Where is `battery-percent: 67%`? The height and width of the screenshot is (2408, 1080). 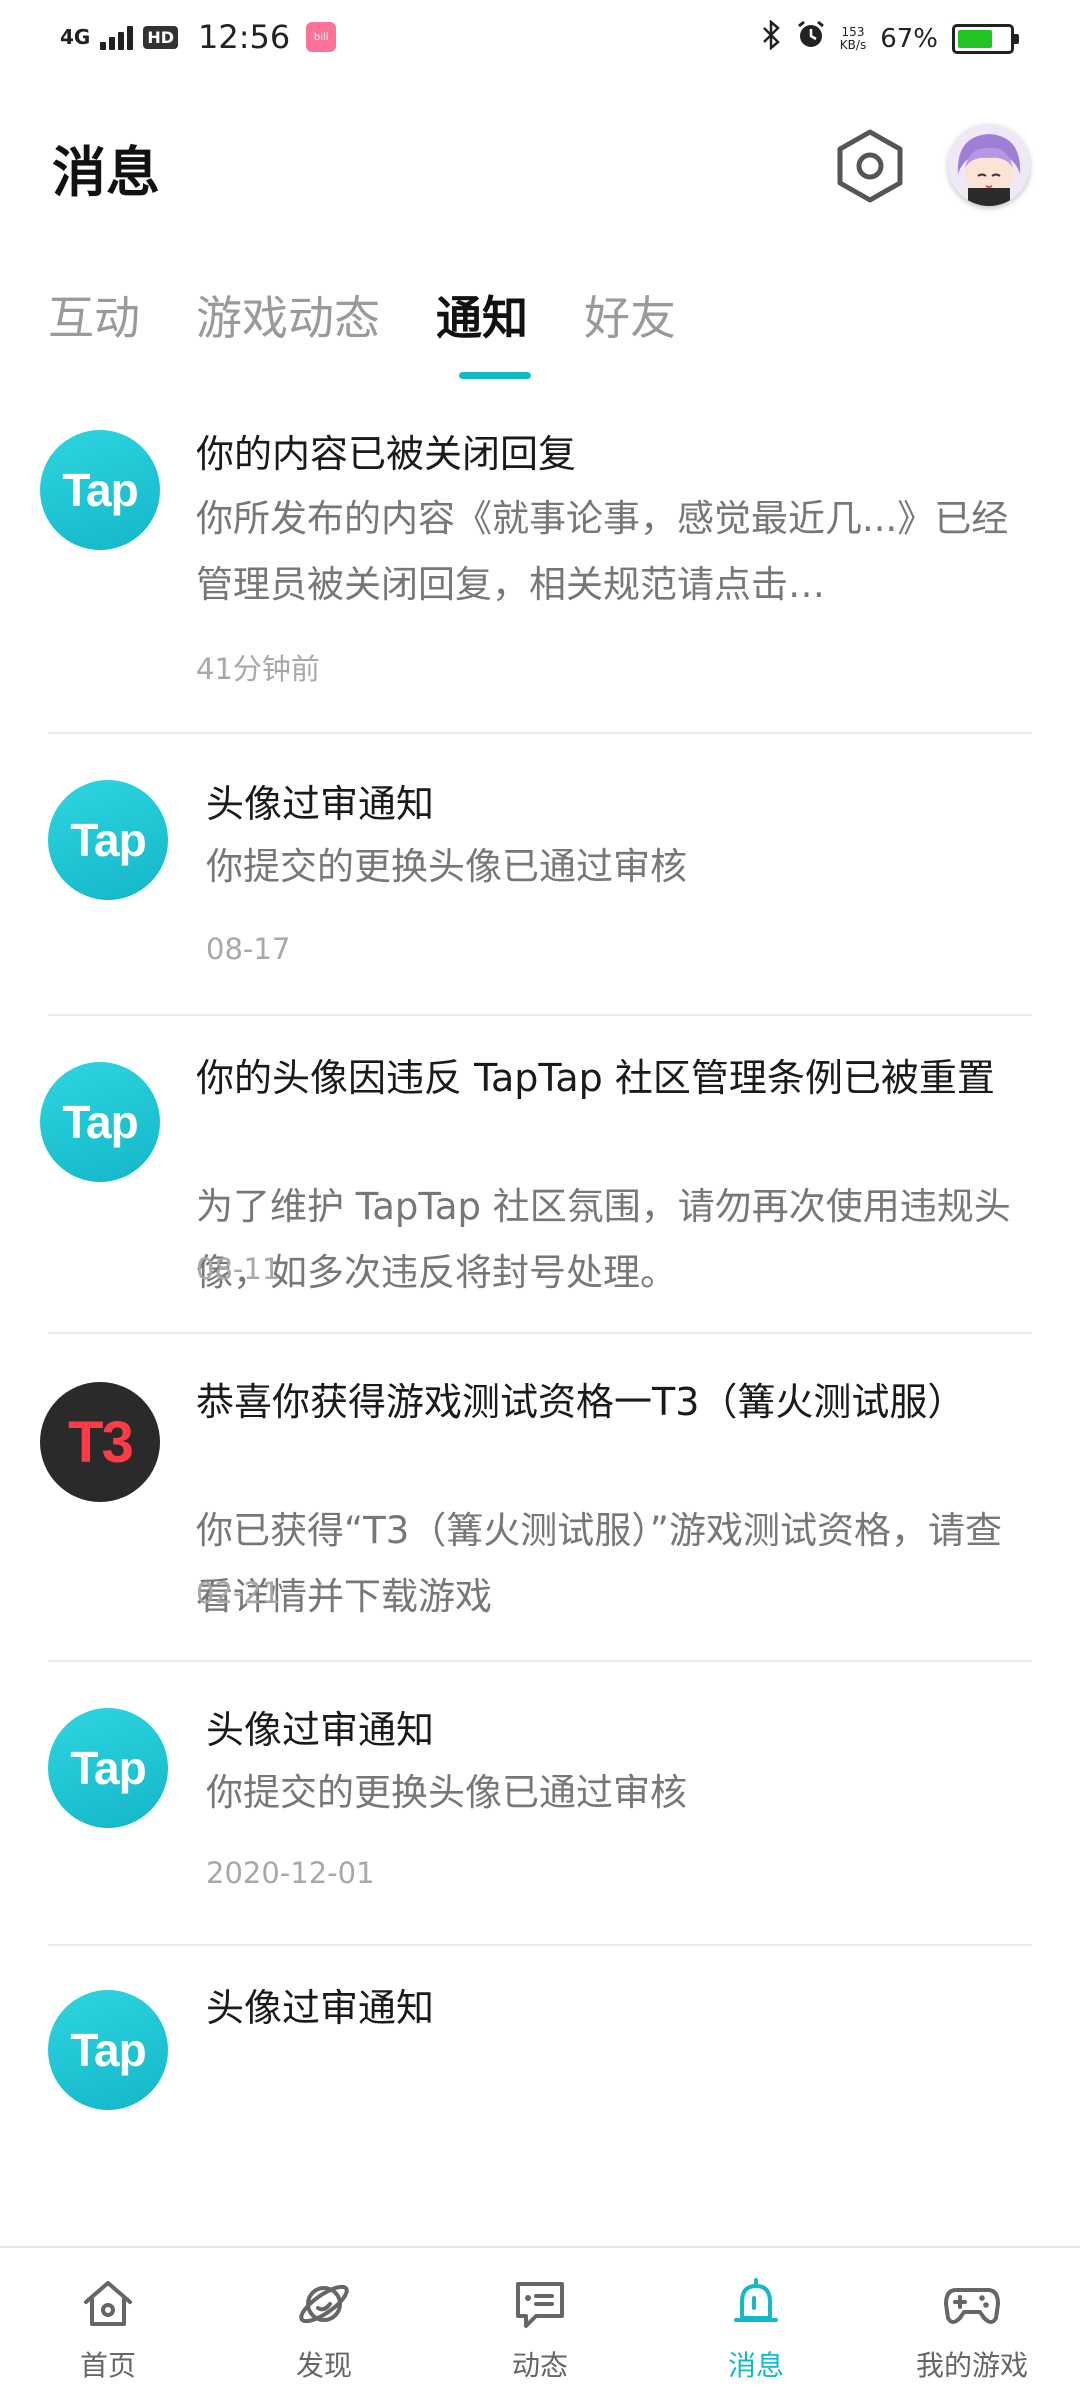
battery-percent: 67% is located at coordinates (909, 38).